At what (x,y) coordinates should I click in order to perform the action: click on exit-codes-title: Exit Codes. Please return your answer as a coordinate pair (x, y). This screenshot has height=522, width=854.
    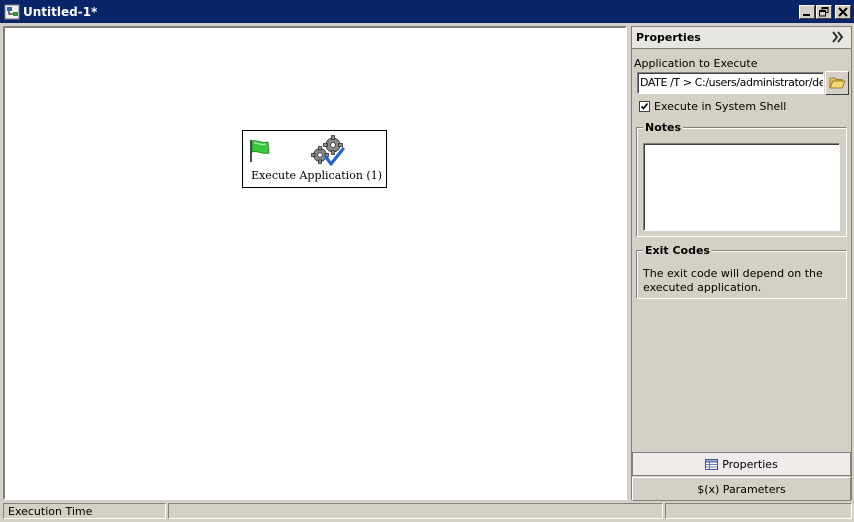
    Looking at the image, I should click on (677, 250).